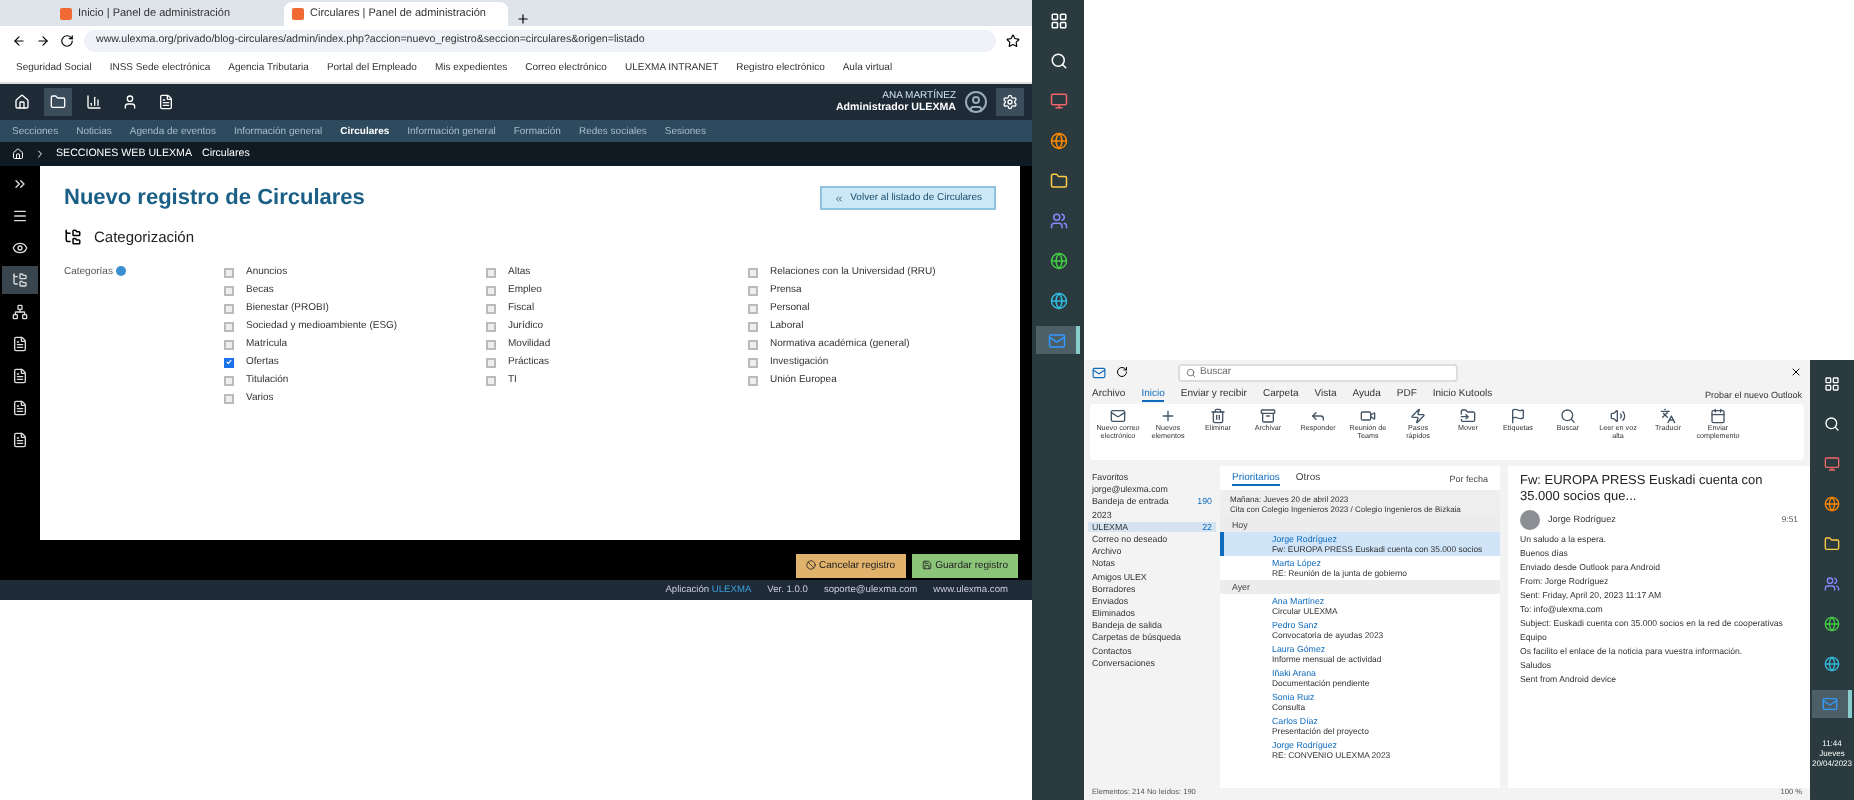  What do you see at coordinates (1718, 416) in the screenshot?
I see `calendar-icon` at bounding box center [1718, 416].